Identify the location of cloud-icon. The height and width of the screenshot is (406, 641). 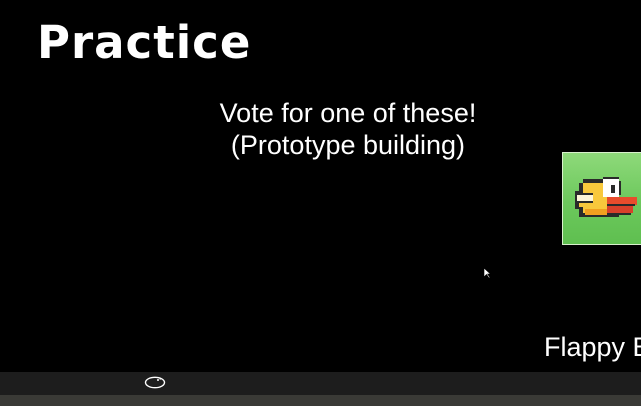
(155, 382).